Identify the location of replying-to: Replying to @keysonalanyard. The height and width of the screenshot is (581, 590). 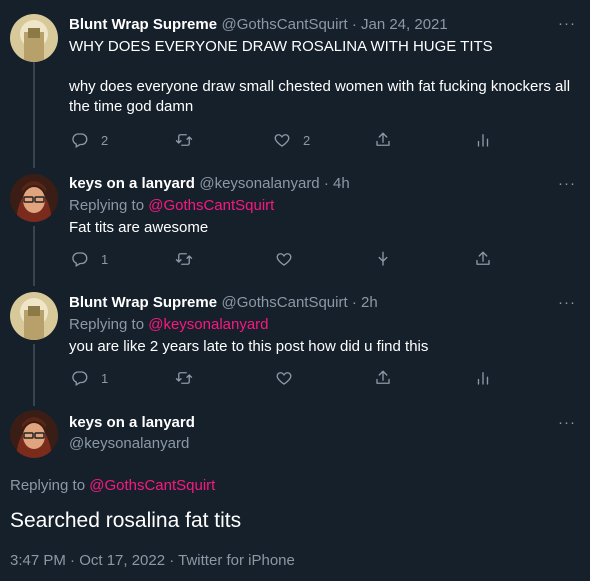
(169, 324).